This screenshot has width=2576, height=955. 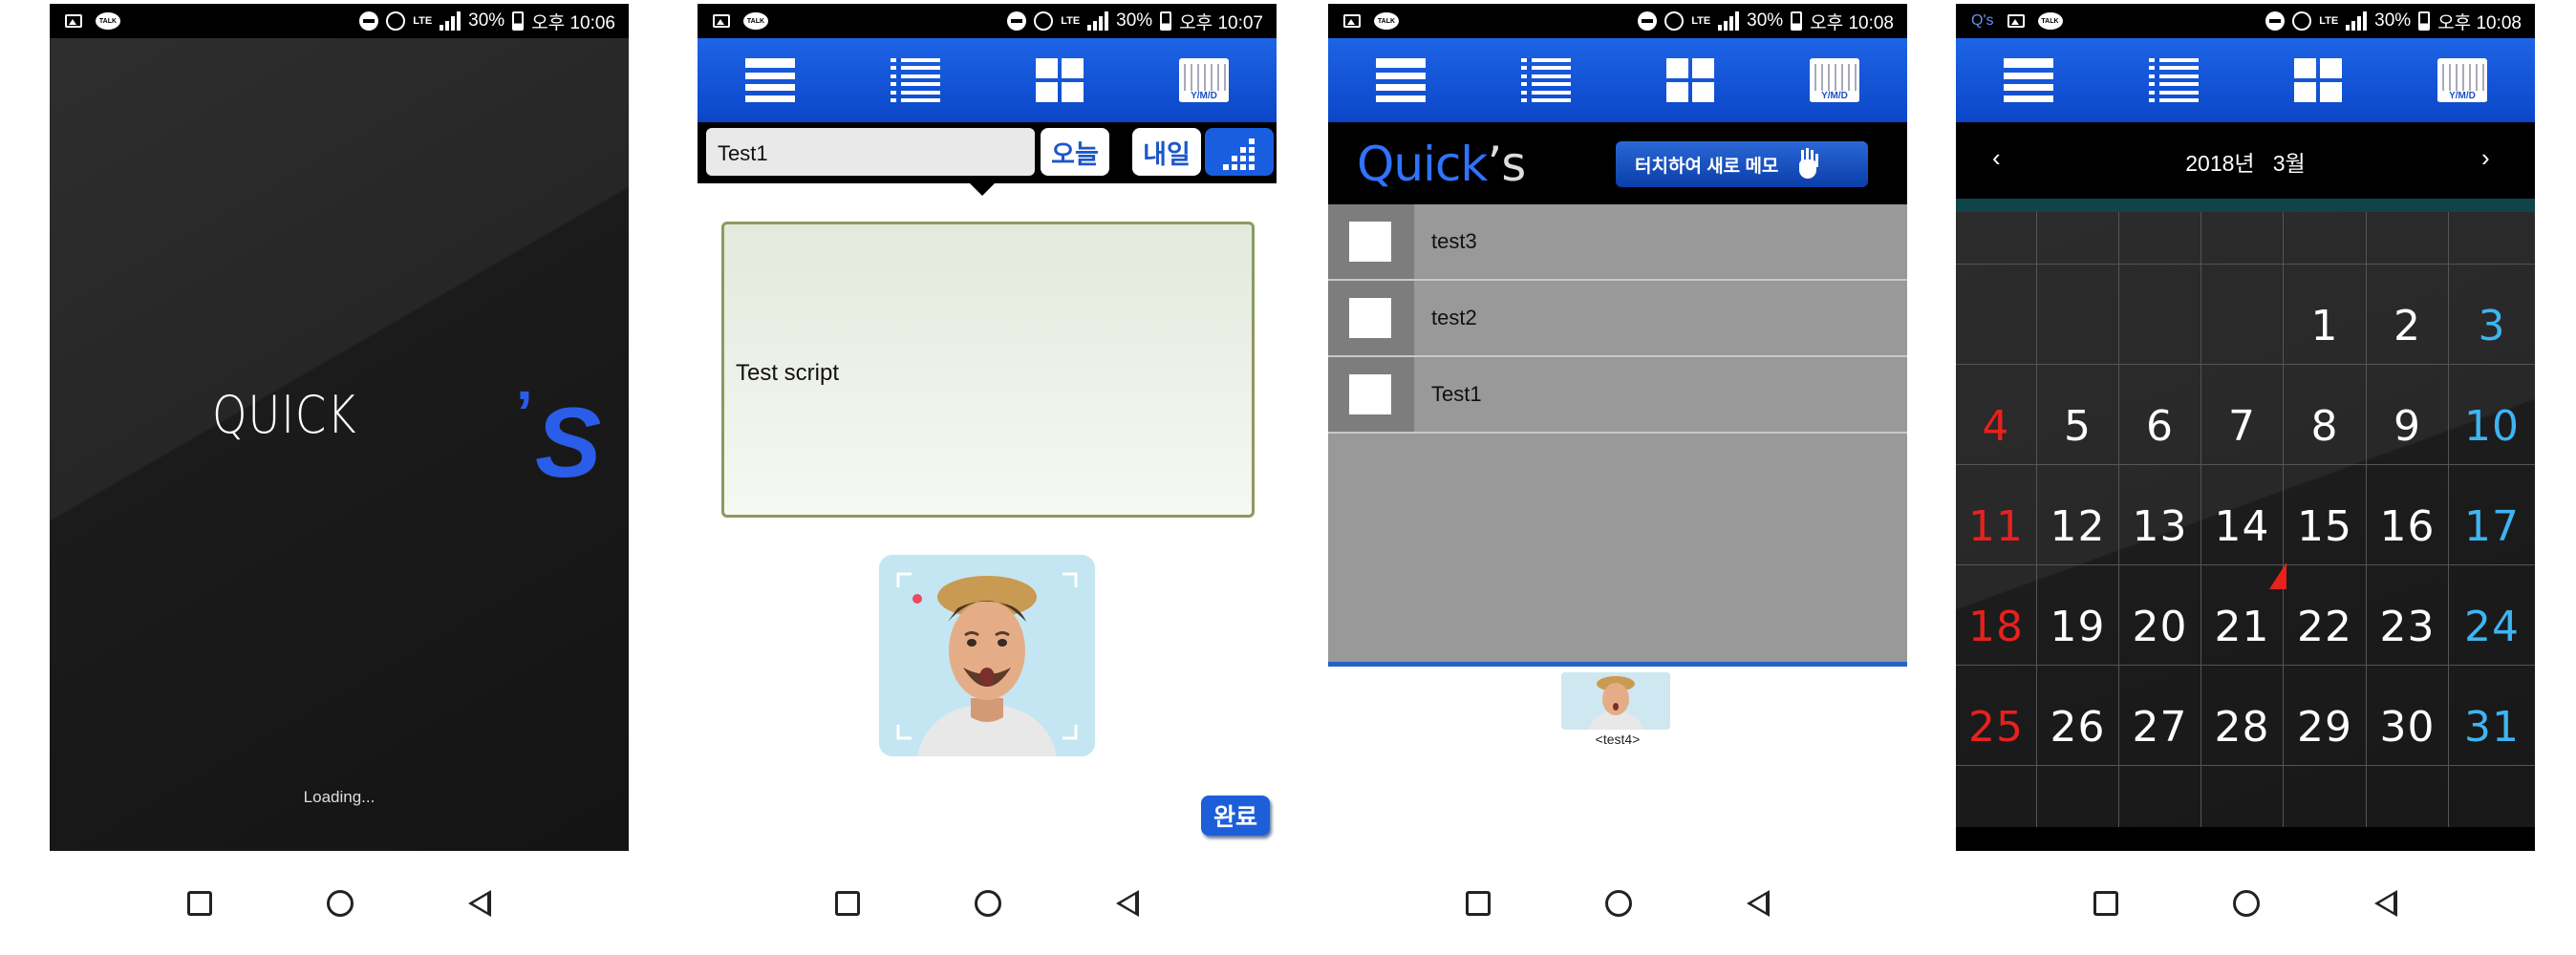 What do you see at coordinates (2160, 514) in the screenshot?
I see `calendar-day-cell: 13` at bounding box center [2160, 514].